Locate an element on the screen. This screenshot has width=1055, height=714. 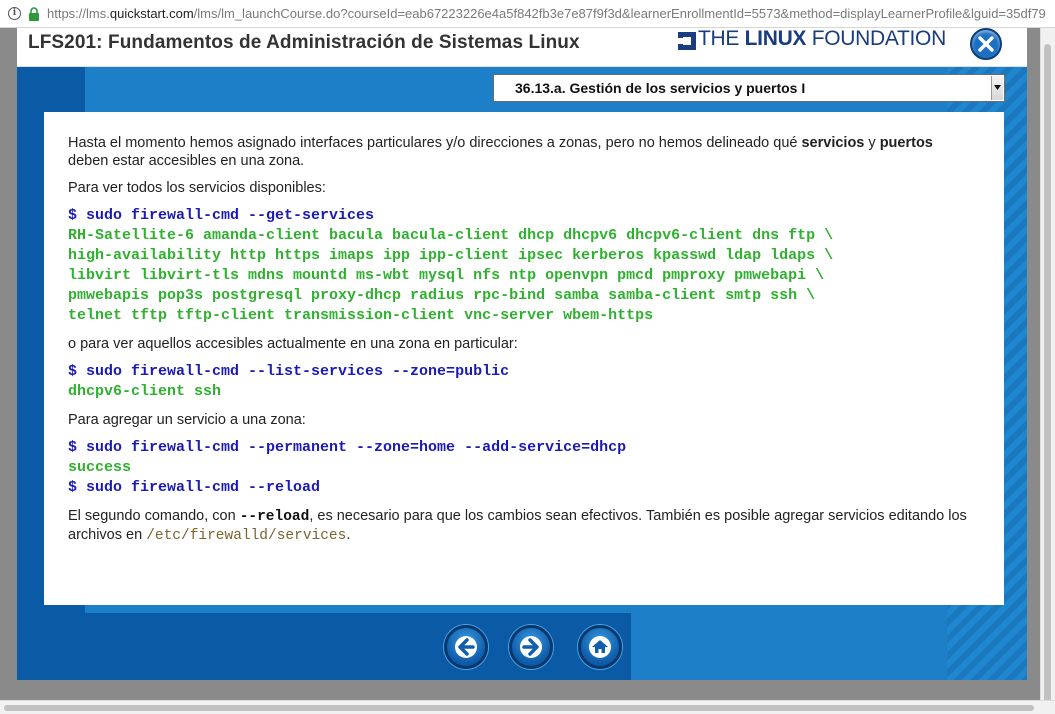
close-course-button is located at coordinates (986, 44).